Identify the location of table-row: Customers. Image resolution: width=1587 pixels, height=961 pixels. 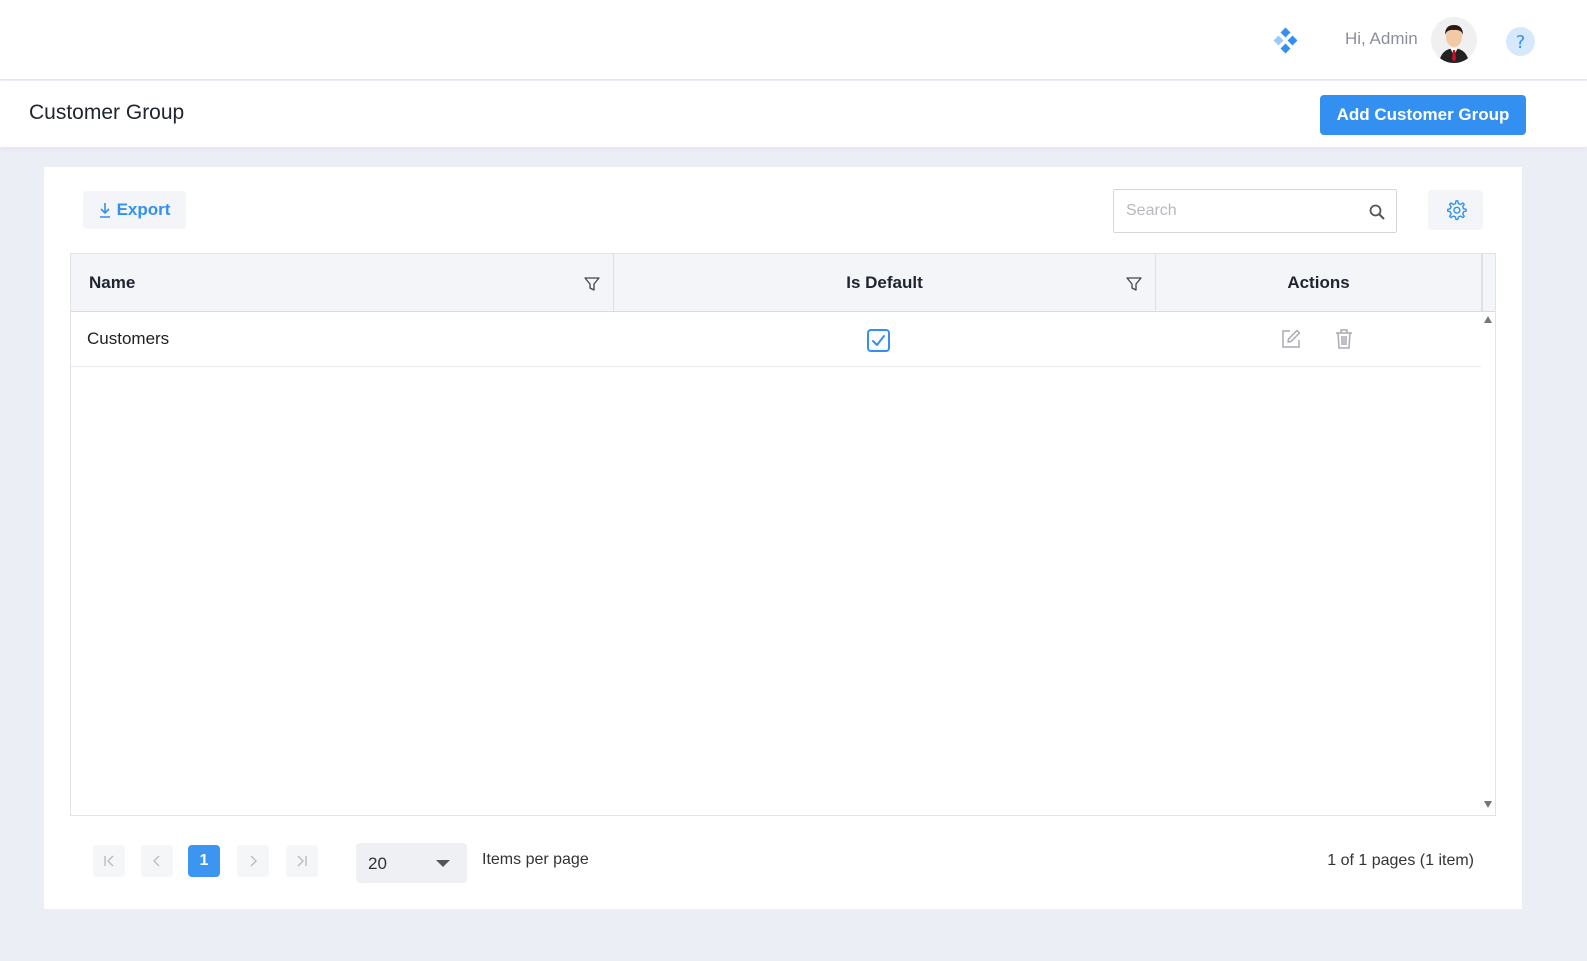
(776, 339).